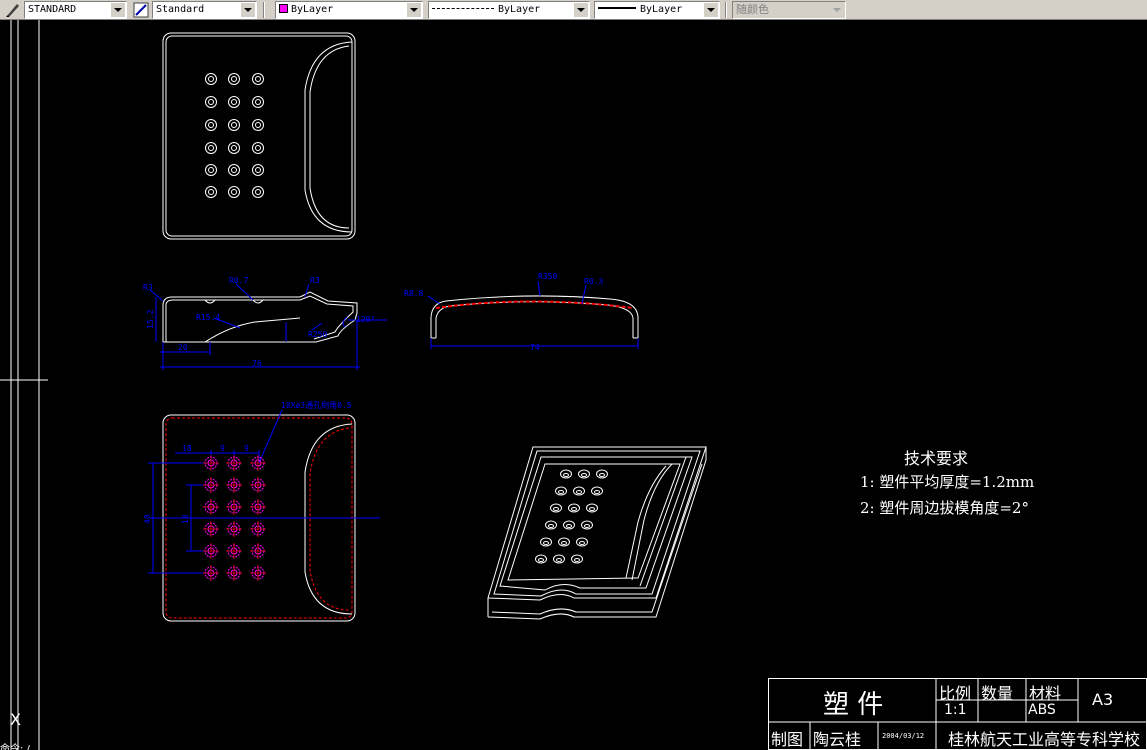 The width and height of the screenshot is (1147, 750). What do you see at coordinates (13, 10) in the screenshot?
I see `text-style-icon` at bounding box center [13, 10].